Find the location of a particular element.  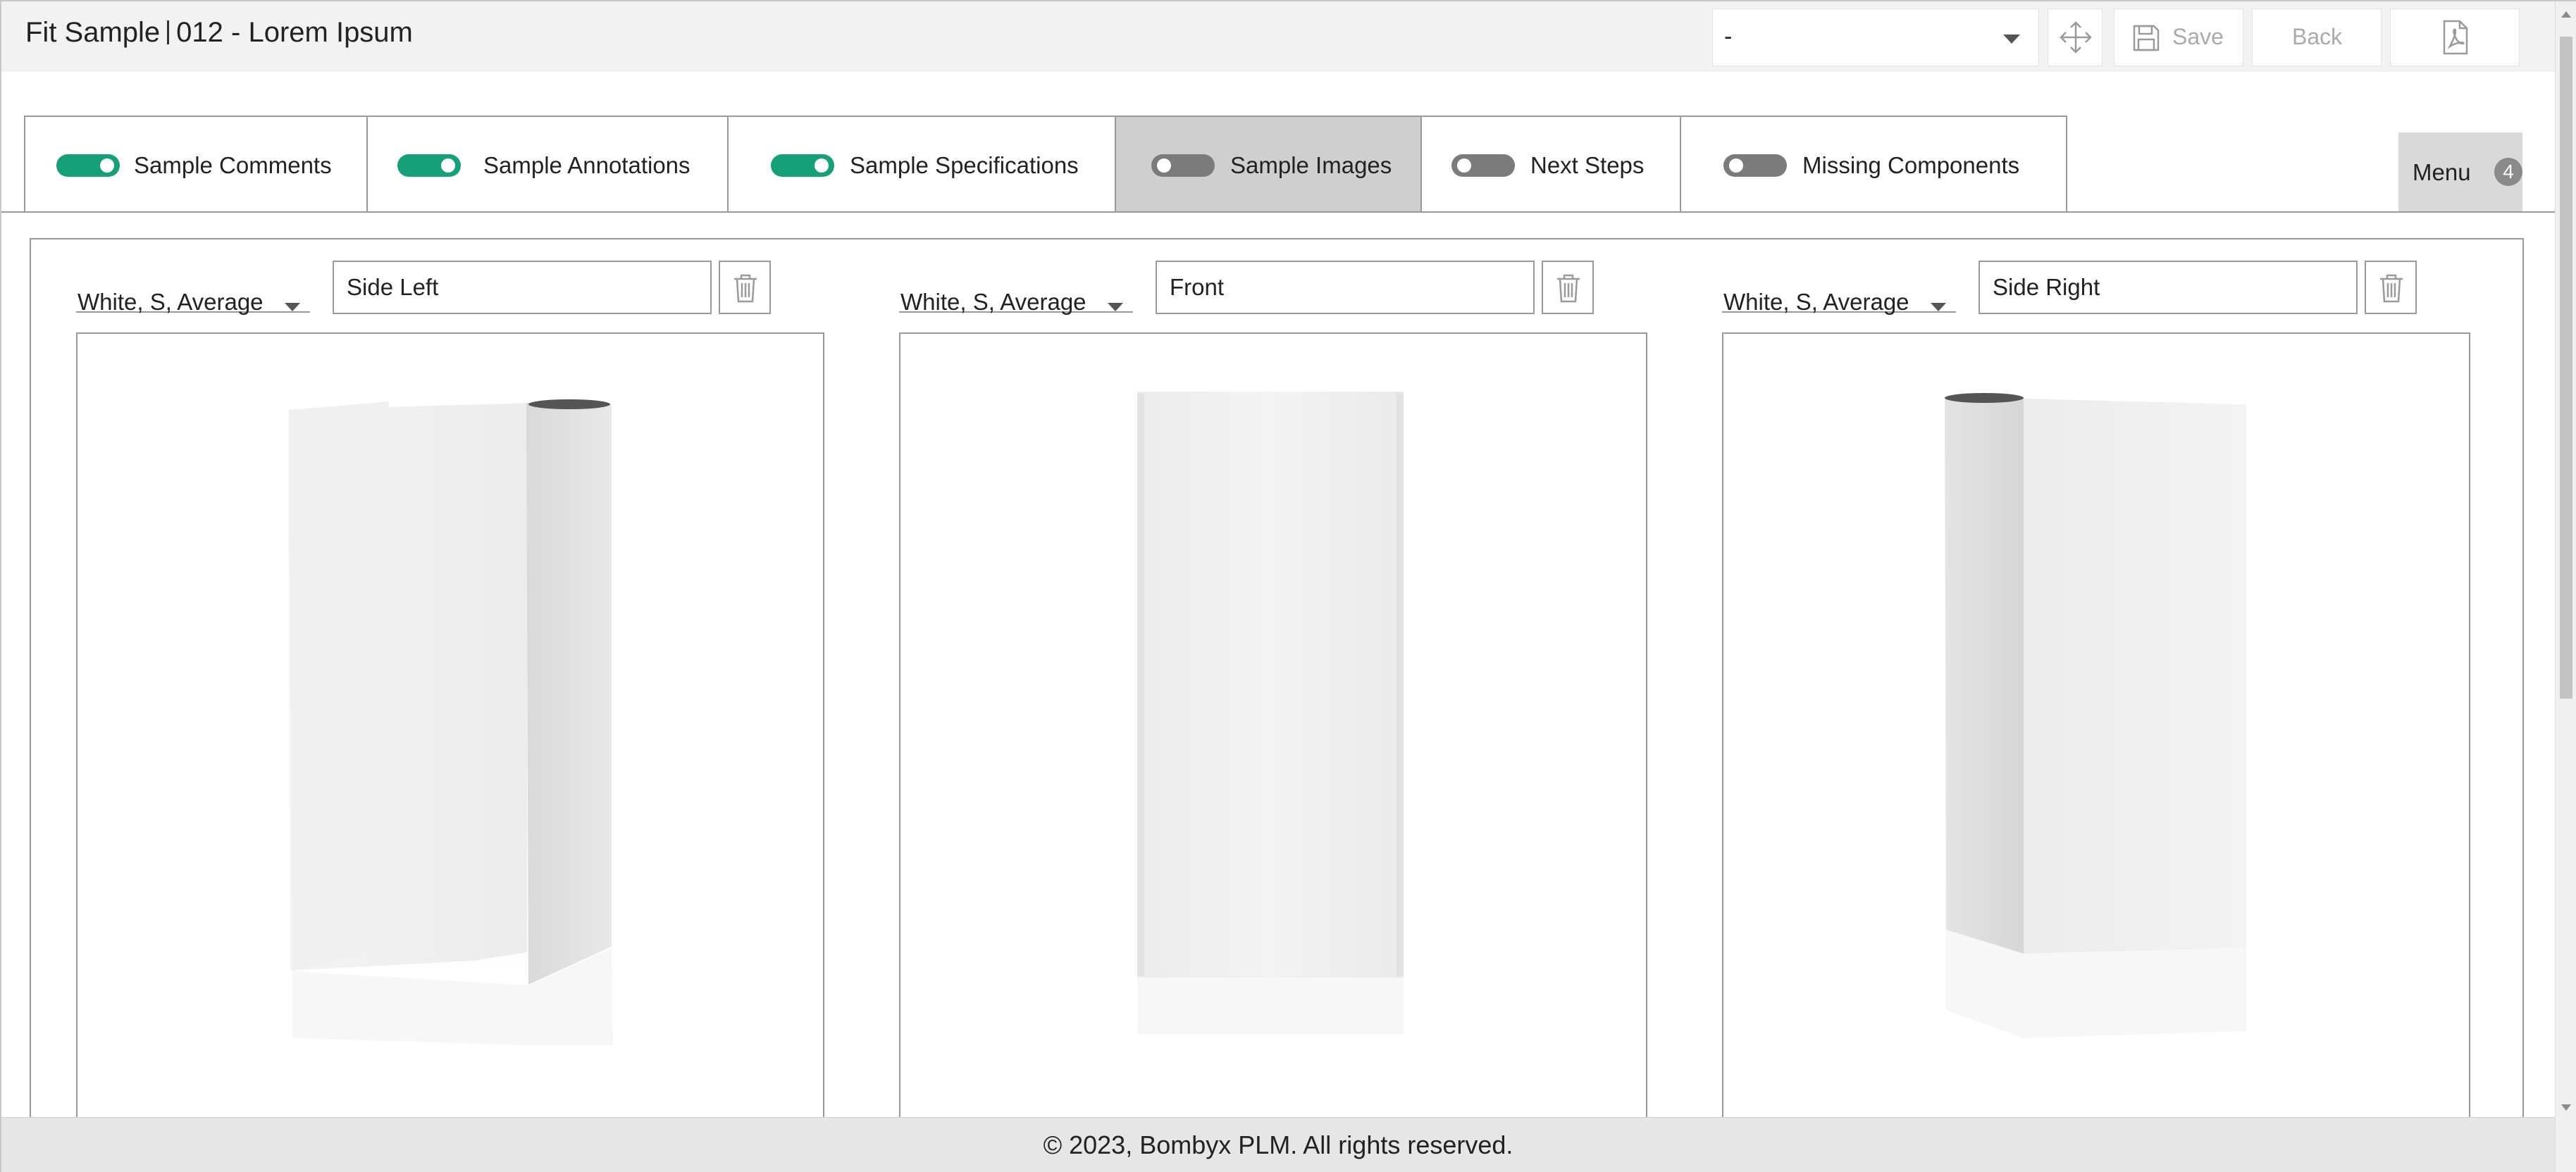

pdf-export-button is located at coordinates (2455, 37).